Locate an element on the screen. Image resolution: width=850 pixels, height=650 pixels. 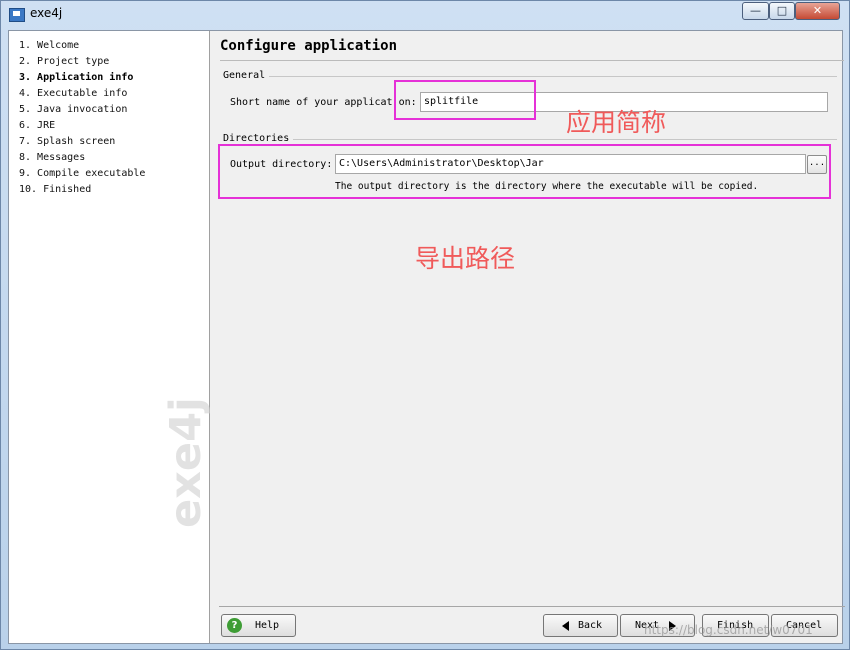
help-icon: ? is located at coordinates (234, 625).